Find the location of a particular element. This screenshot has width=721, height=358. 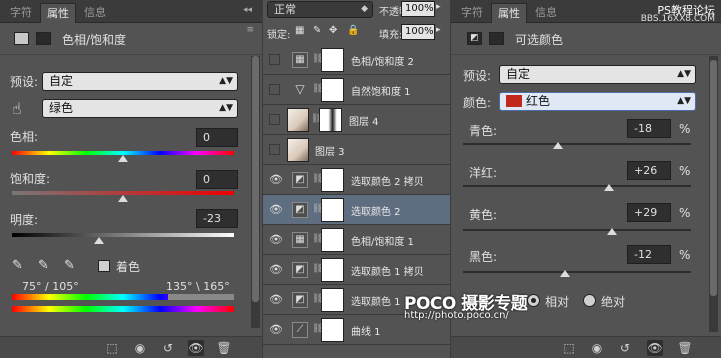

opacity-arrow-icon: ▸ is located at coordinates (438, 7).